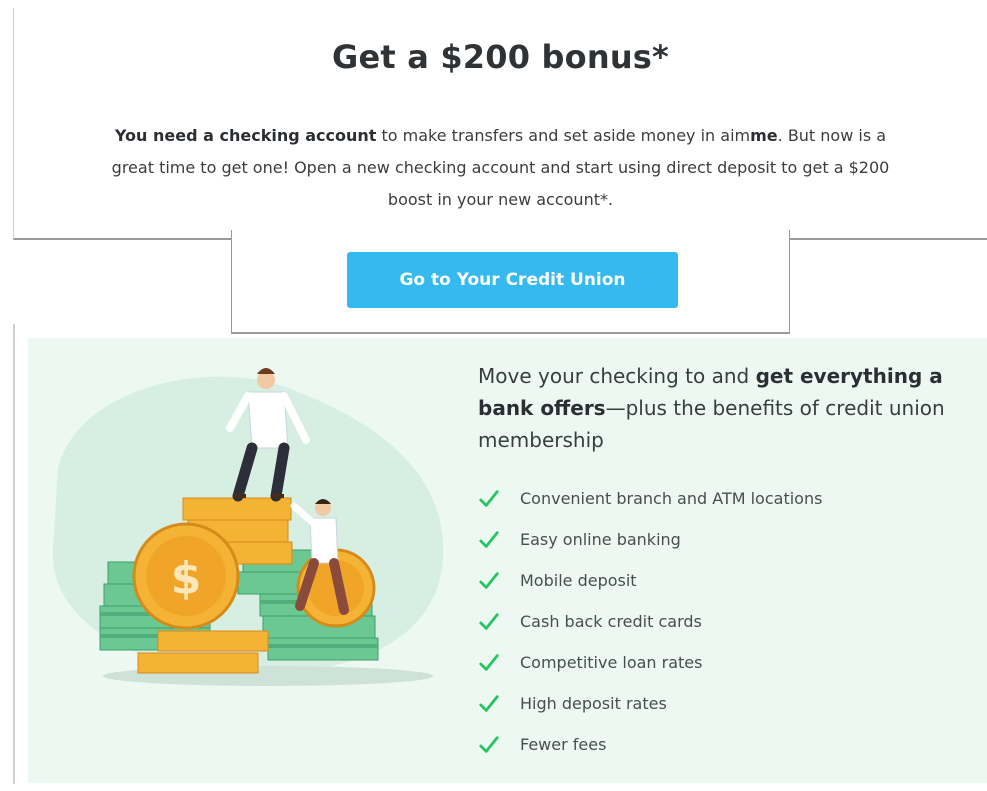  Describe the element at coordinates (611, 621) in the screenshot. I see `list-item-label: Cash back credit cards` at that location.